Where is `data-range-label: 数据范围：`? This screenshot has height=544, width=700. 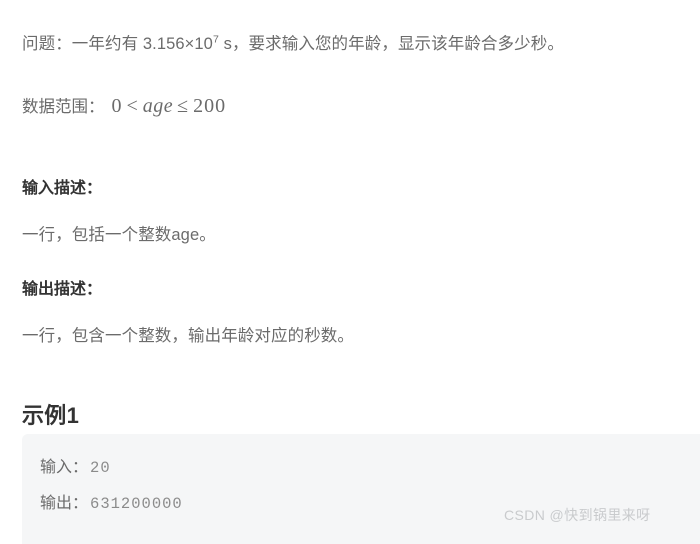
data-range-label: 数据范围： is located at coordinates (63, 106).